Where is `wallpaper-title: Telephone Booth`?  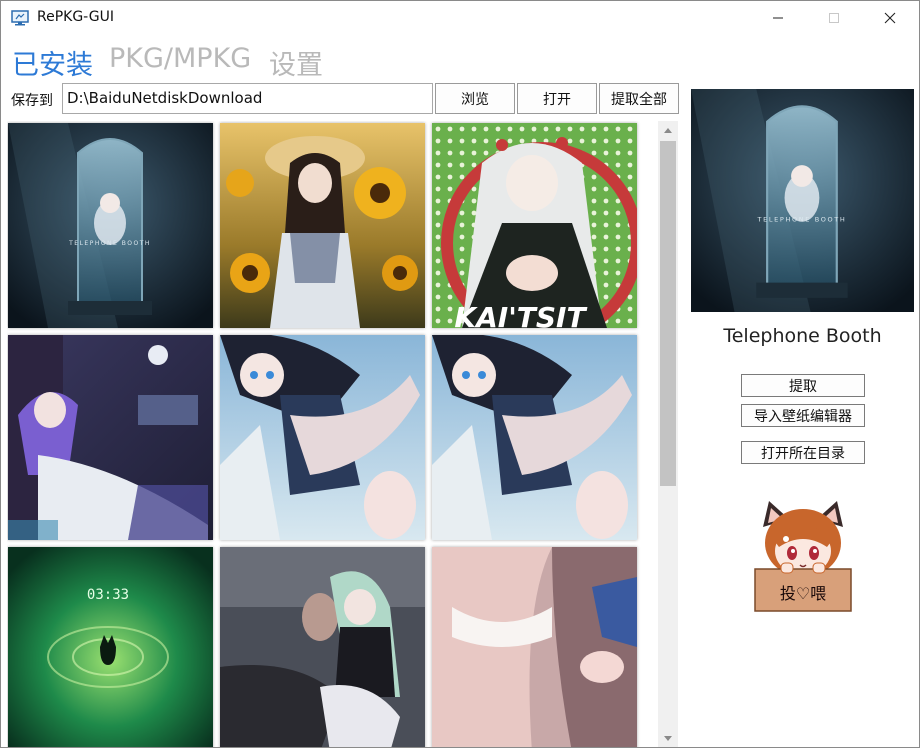 wallpaper-title: Telephone Booth is located at coordinates (802, 336).